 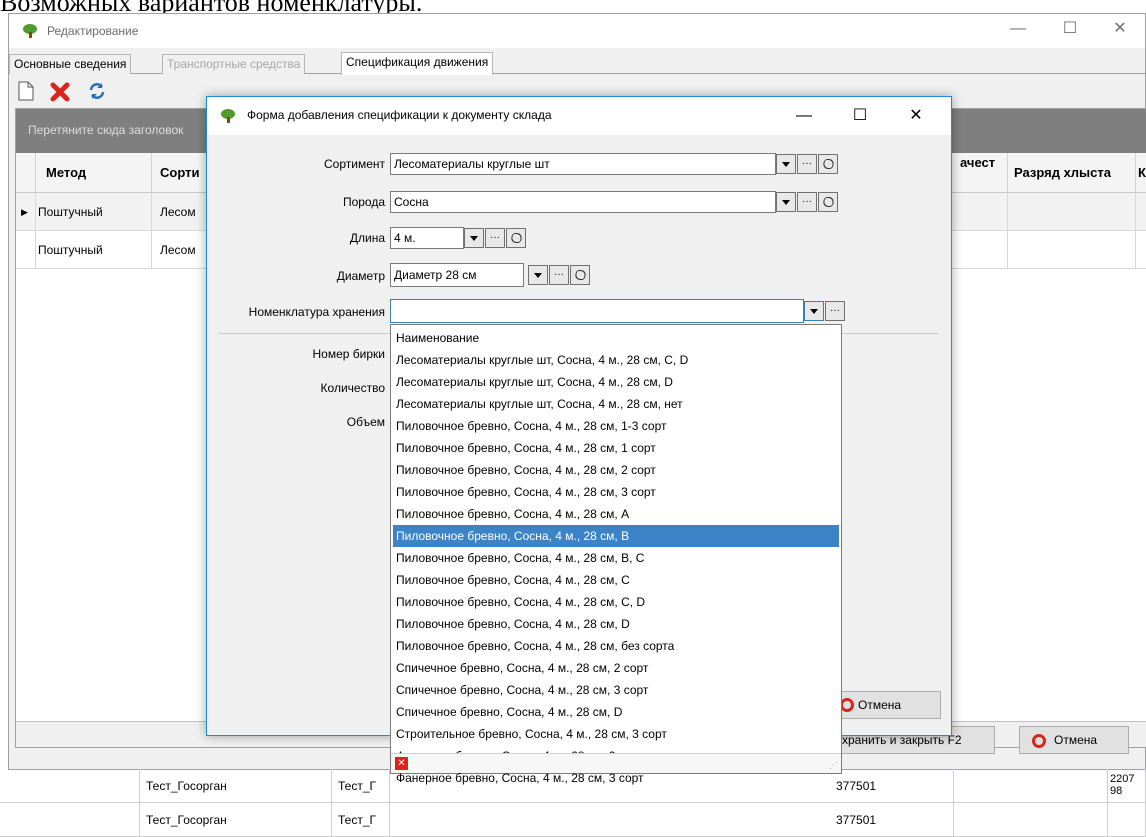 What do you see at coordinates (616, 712) in the screenshot?
I see `dropdown-item: Спичечное бревно, Сосна, 4 м., 28 см, D` at bounding box center [616, 712].